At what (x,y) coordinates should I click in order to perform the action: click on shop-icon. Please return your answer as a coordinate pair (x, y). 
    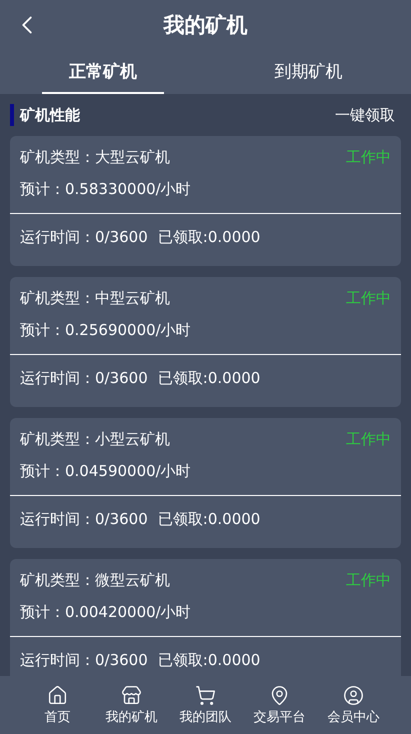
    Looking at the image, I should click on (131, 695).